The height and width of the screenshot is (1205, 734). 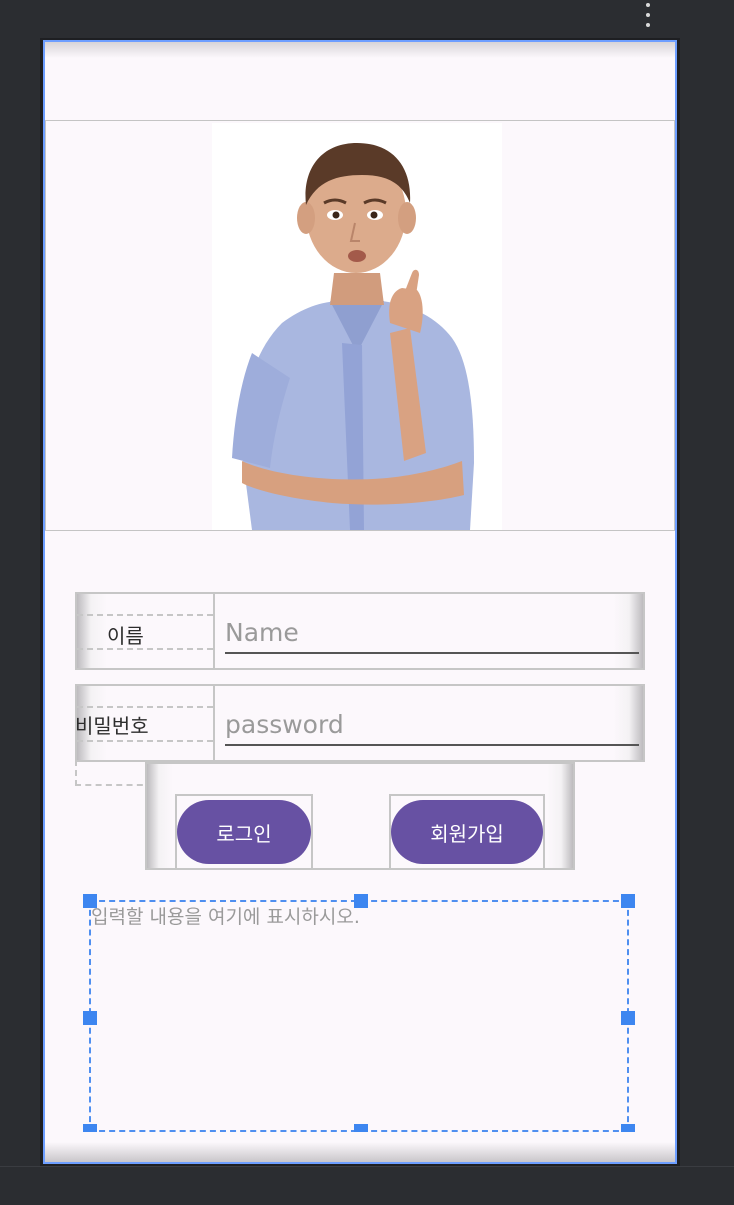 I want to click on editor-bottom-bar, so click(x=367, y=1185).